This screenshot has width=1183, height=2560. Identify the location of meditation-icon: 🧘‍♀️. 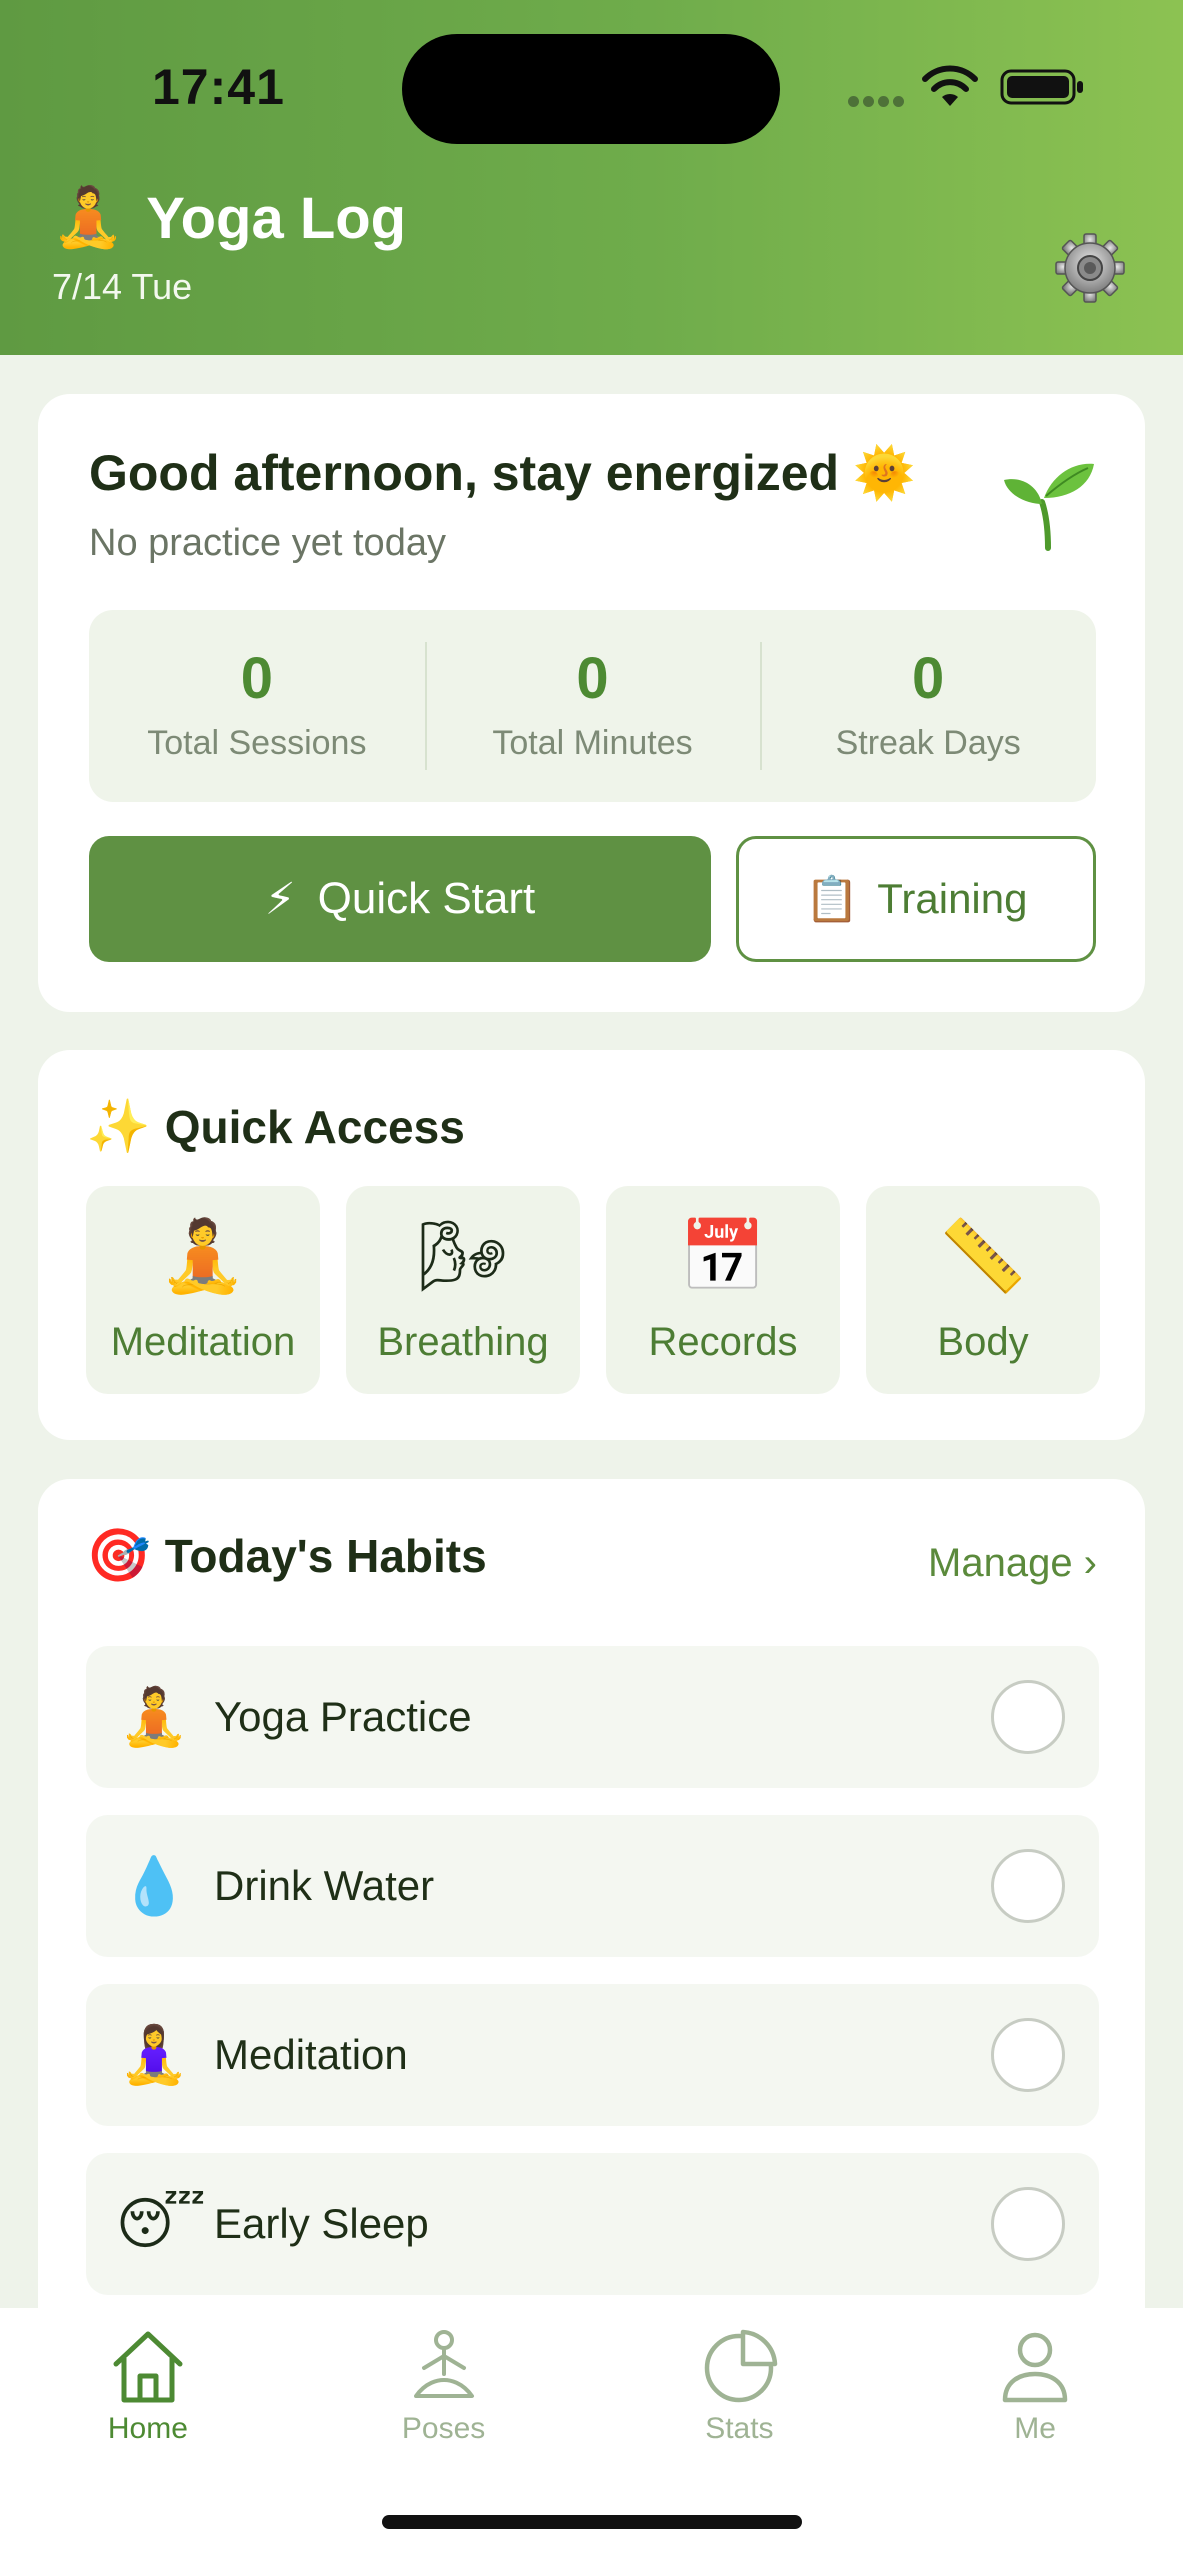
(154, 2054).